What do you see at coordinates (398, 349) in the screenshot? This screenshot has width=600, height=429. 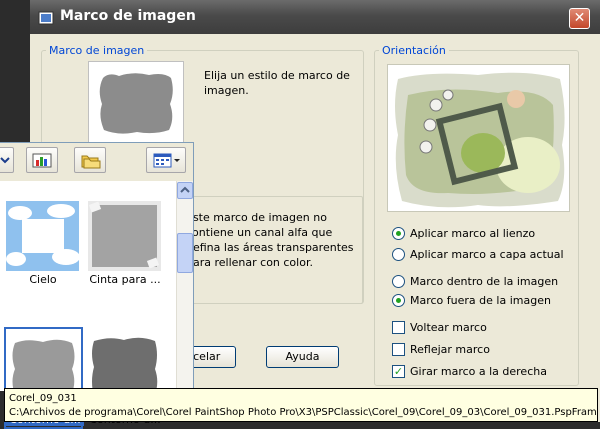 I see `mirror-checkbox` at bounding box center [398, 349].